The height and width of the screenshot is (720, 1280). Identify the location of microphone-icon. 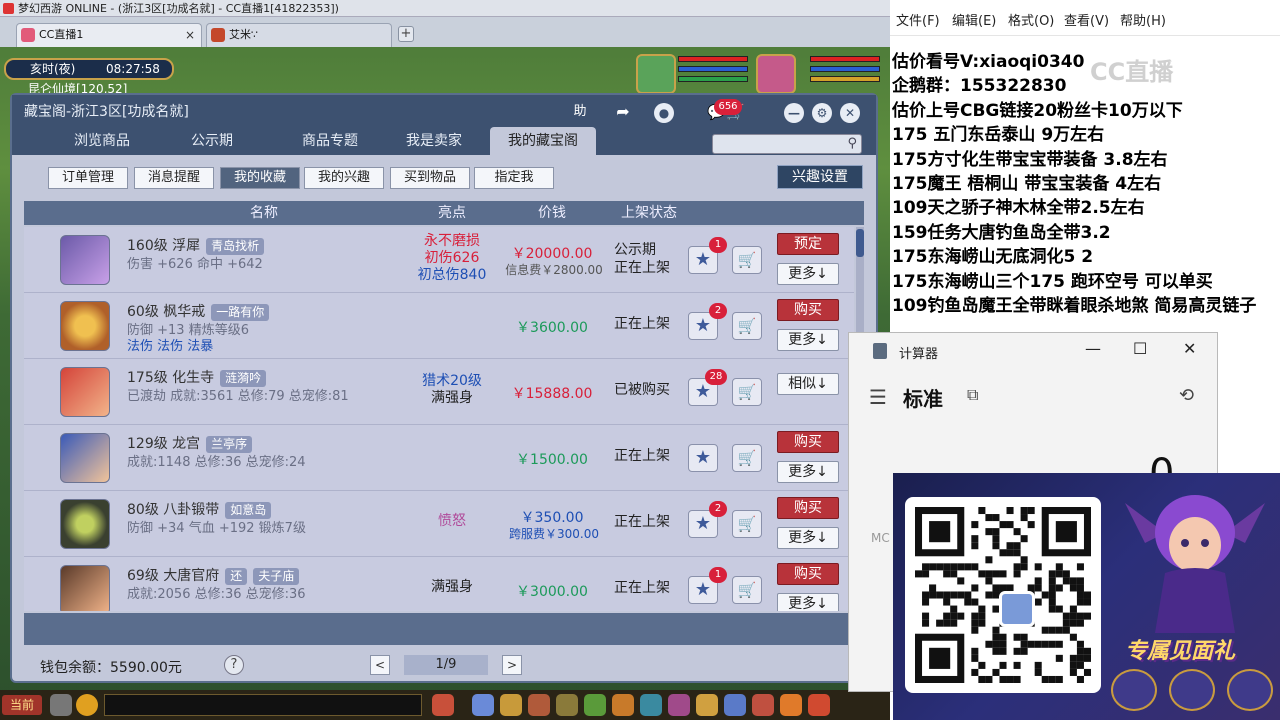
(61, 705).